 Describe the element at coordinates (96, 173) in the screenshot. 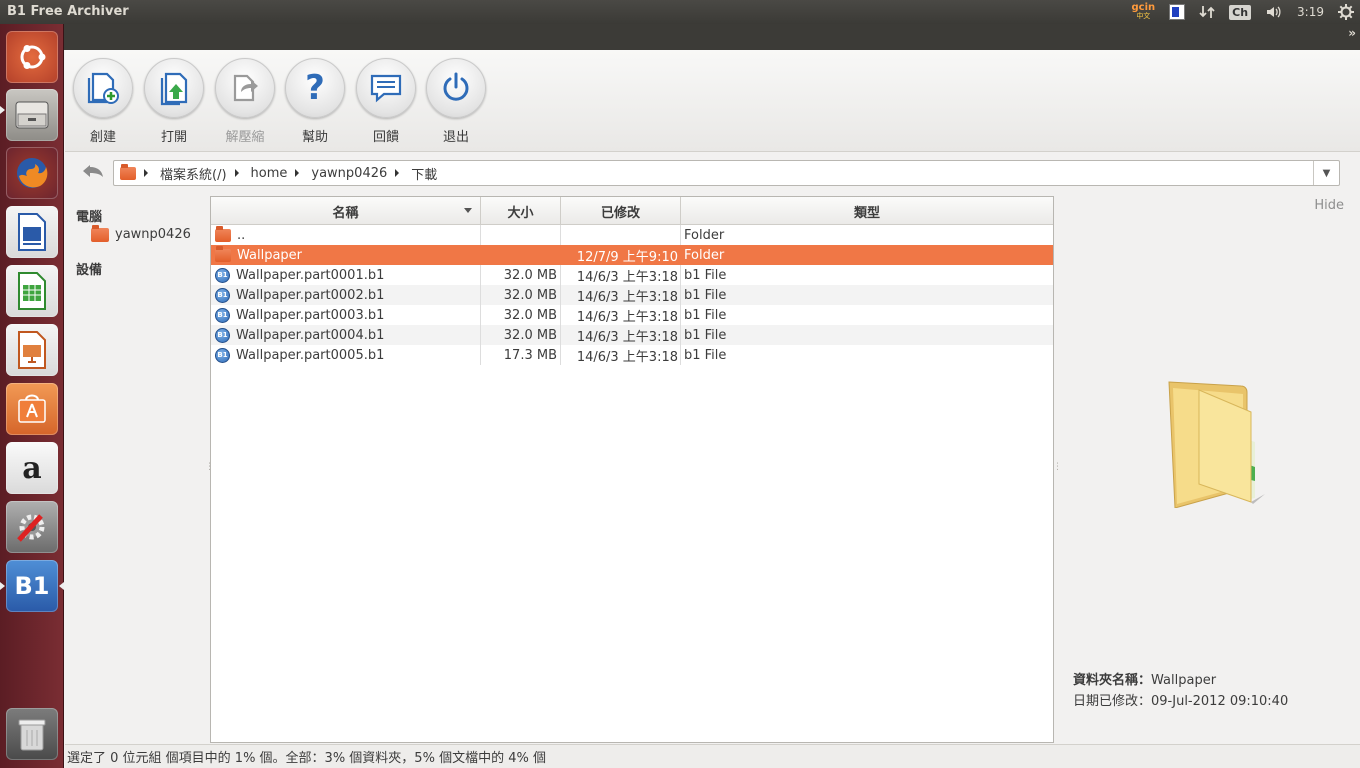

I see `back-arrow-icon` at that location.